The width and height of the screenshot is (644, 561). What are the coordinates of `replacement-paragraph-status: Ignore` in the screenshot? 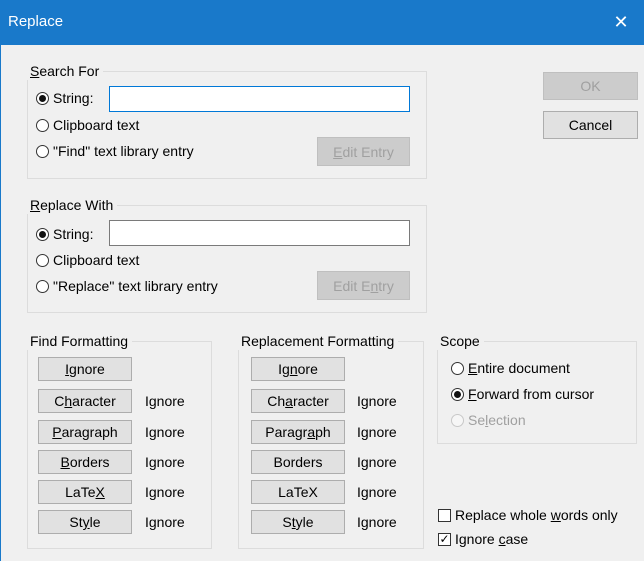 It's located at (377, 432).